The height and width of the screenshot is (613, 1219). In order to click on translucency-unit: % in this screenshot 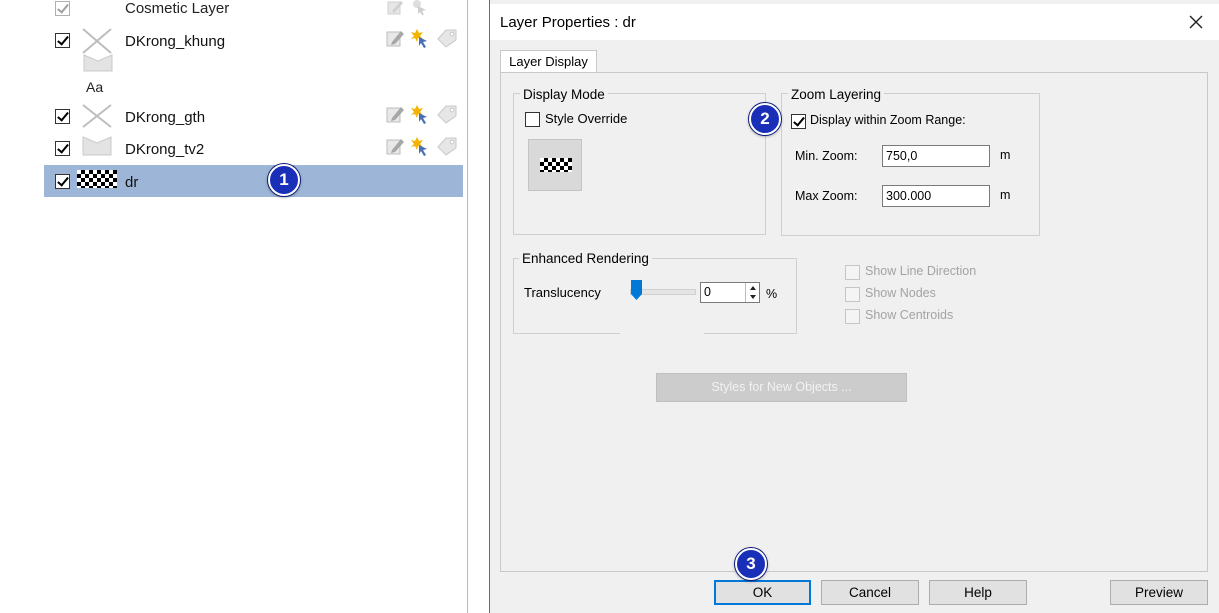, I will do `click(772, 294)`.